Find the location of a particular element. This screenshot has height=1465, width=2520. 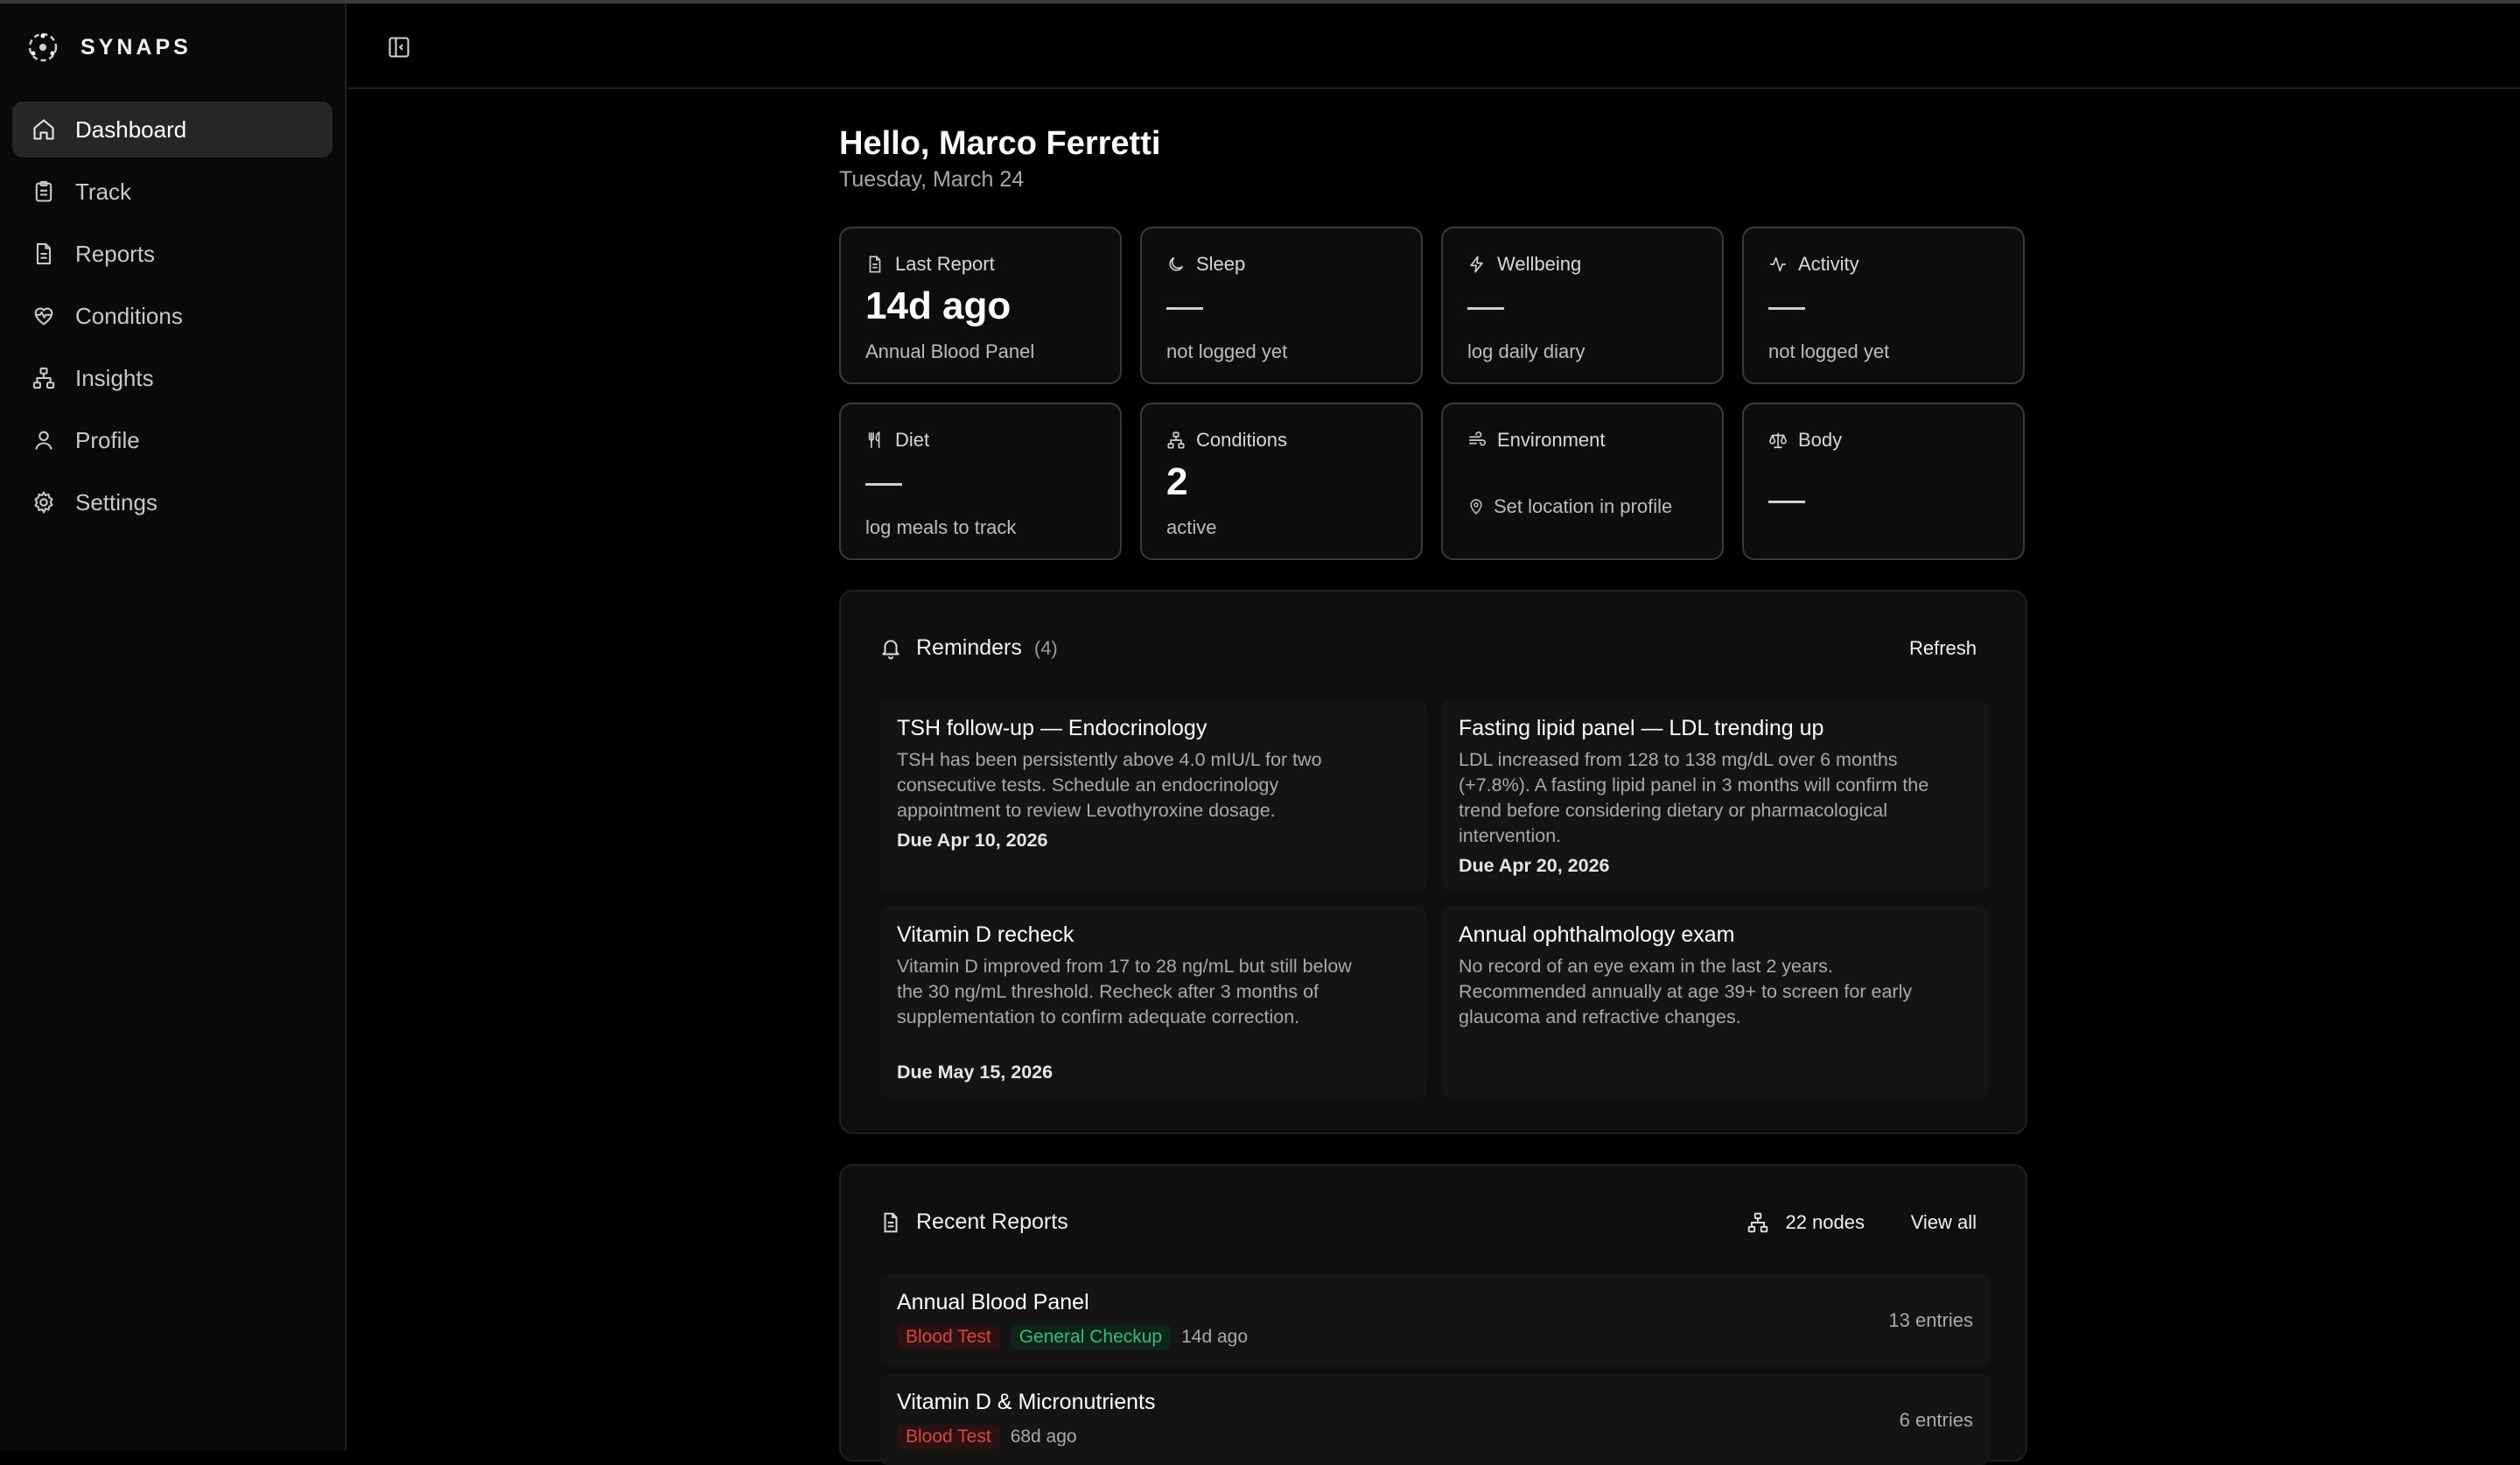

stat-label: Wellbeing is located at coordinates (1539, 264).